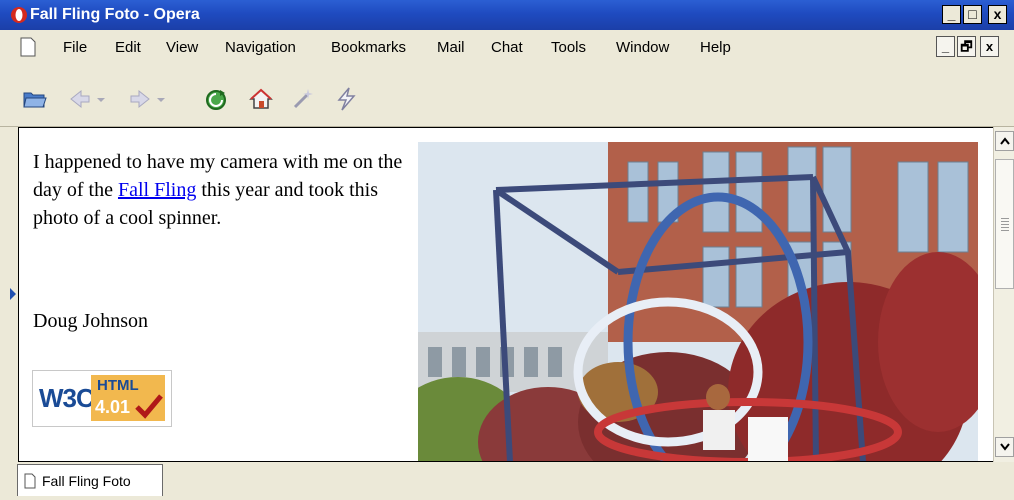 The image size is (1014, 500). I want to click on menu-view: View, so click(182, 47).